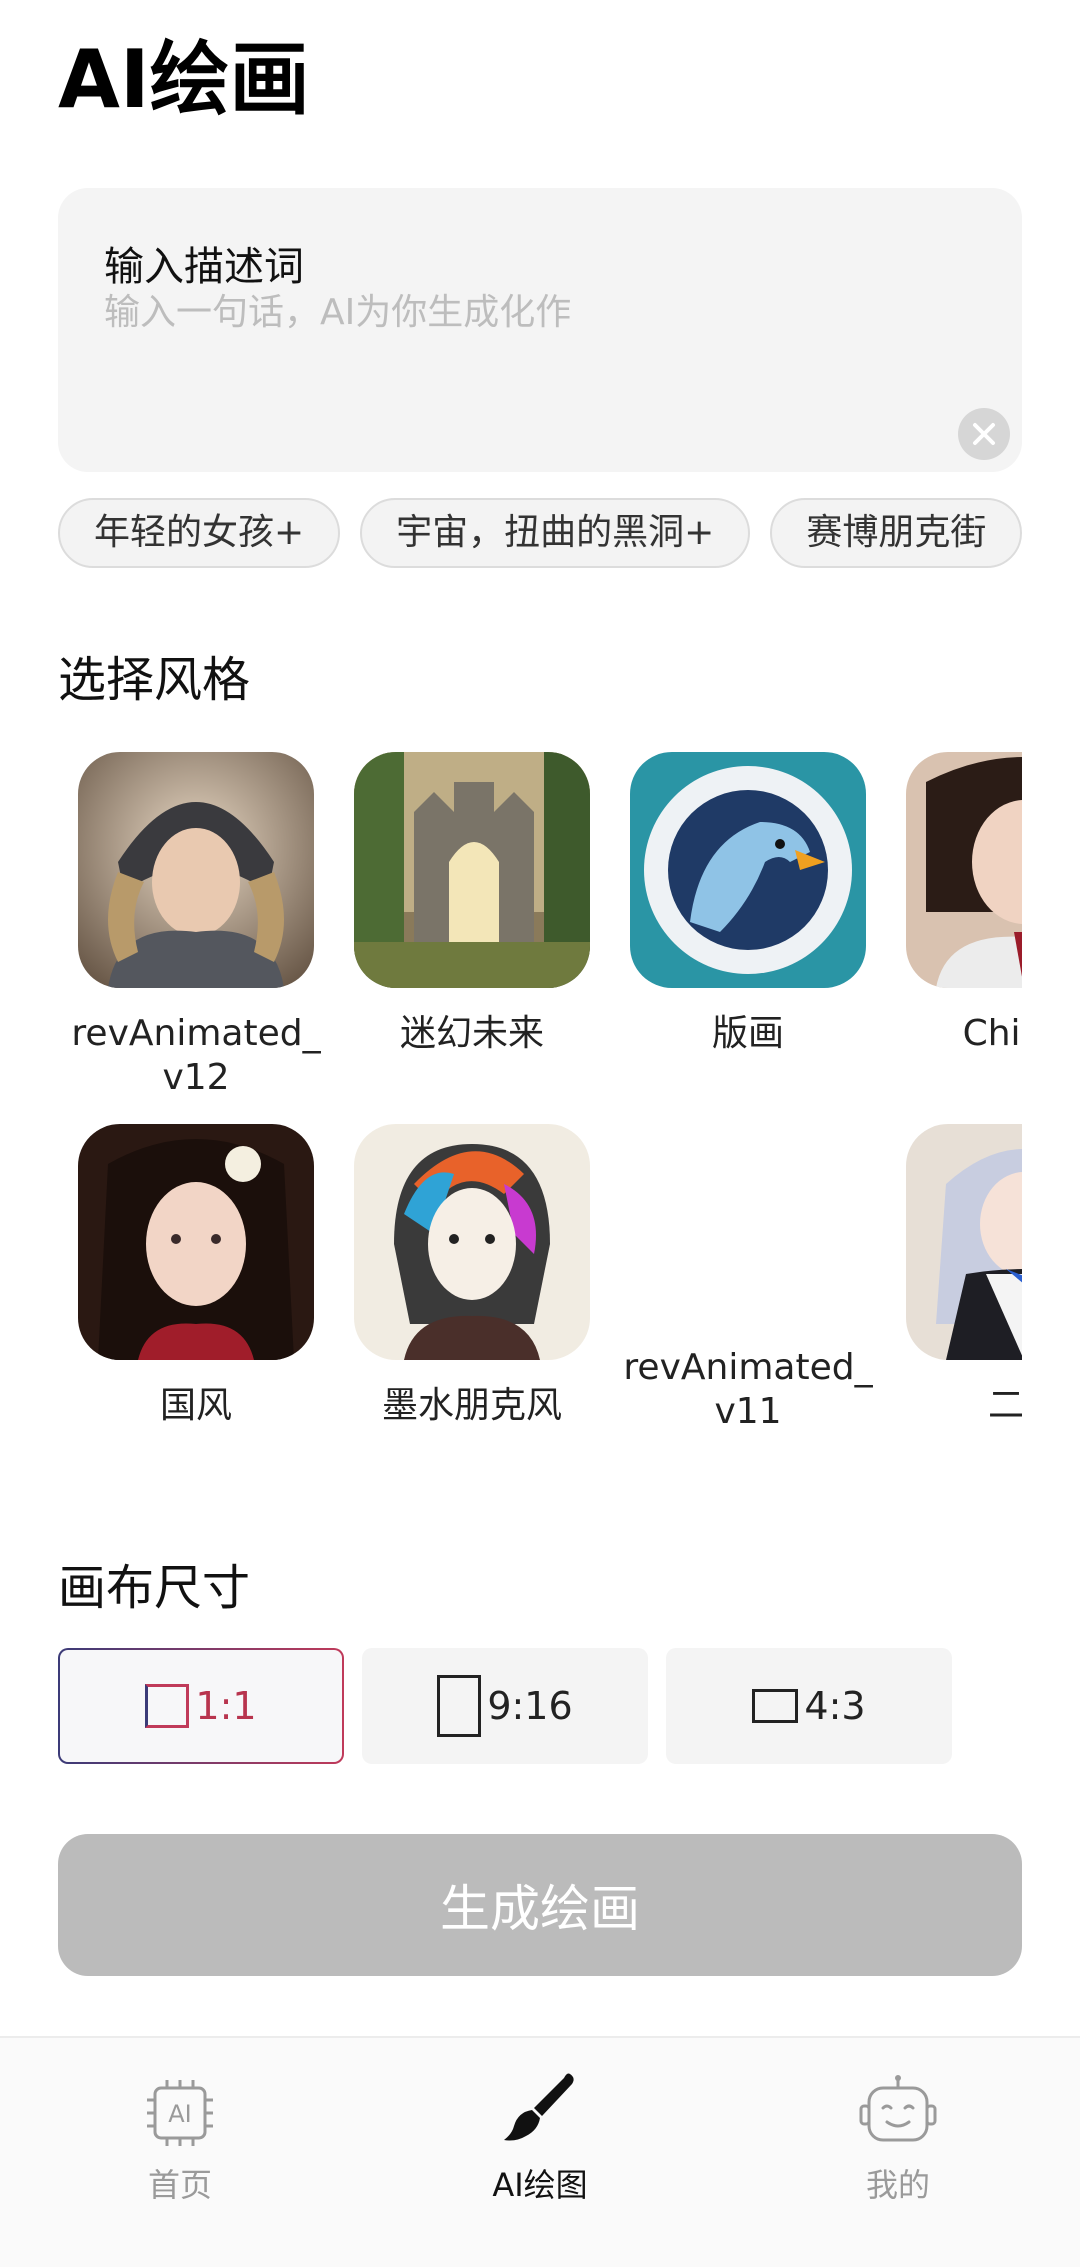 The height and width of the screenshot is (2267, 1080). I want to click on prompt-label: 输入描述词, so click(204, 267).